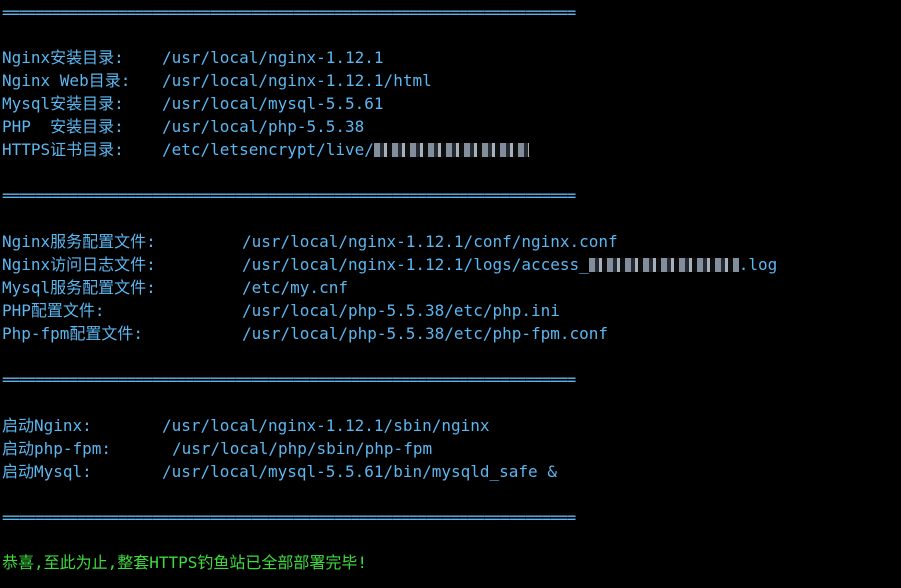 The width and height of the screenshot is (901, 588). Describe the element at coordinates (273, 103) in the screenshot. I see `info-value: /usr/local/mysql-5.5.61` at that location.